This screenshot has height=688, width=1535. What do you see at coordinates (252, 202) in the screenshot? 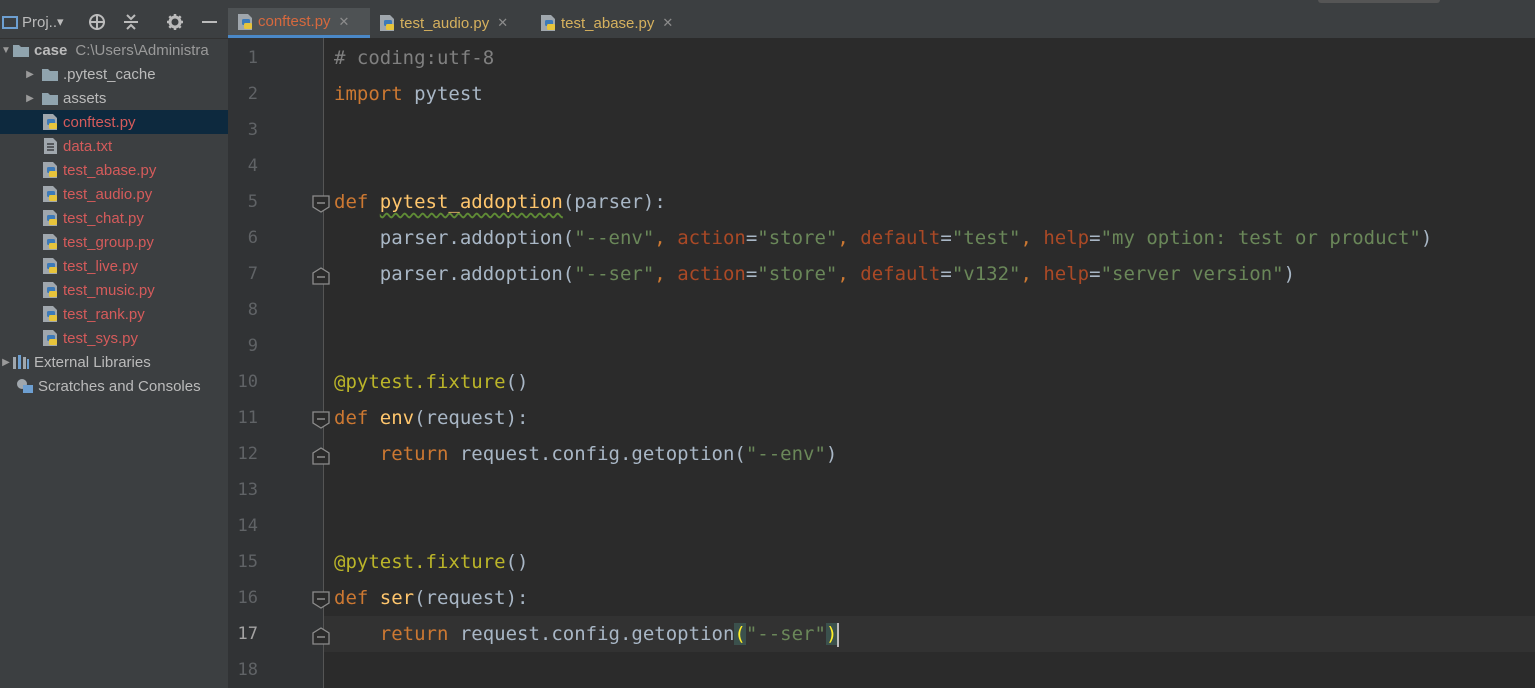
I see `line-number: 5` at bounding box center [252, 202].